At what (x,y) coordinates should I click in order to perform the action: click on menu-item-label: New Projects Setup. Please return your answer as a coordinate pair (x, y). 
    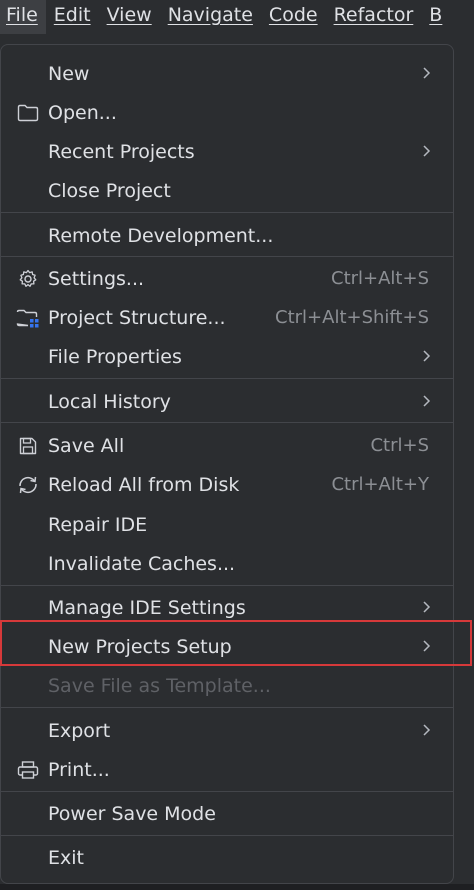
    Looking at the image, I should click on (140, 646).